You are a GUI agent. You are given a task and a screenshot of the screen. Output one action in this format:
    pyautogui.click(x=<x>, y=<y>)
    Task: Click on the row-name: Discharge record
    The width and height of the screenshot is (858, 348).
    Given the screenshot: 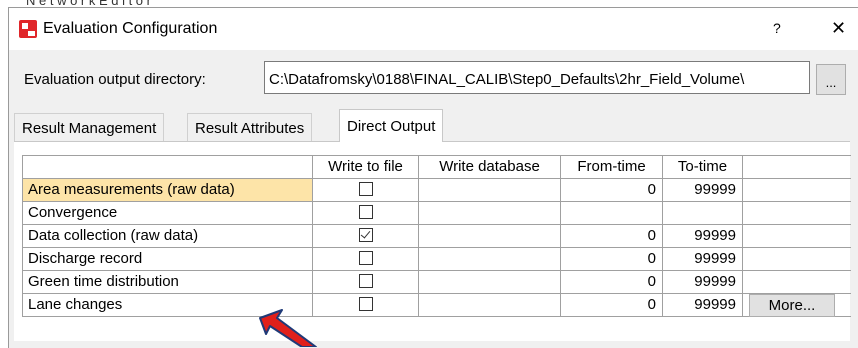 What is the action you would take?
    pyautogui.click(x=168, y=259)
    